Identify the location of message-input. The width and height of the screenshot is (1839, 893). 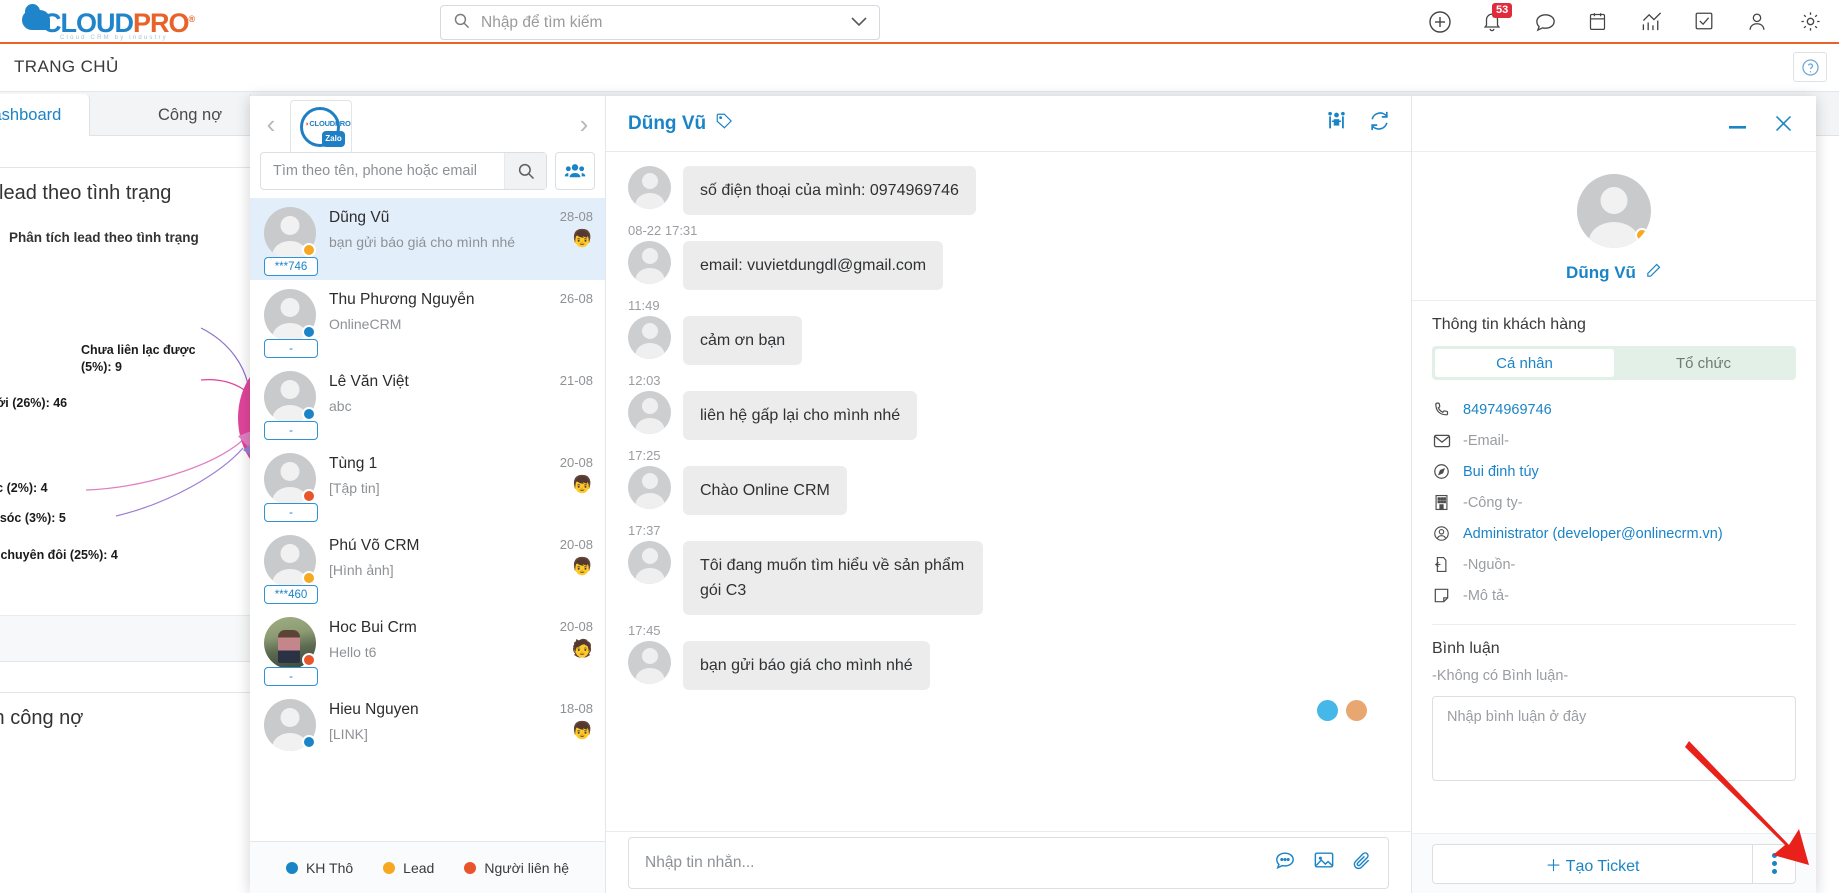
(959, 862).